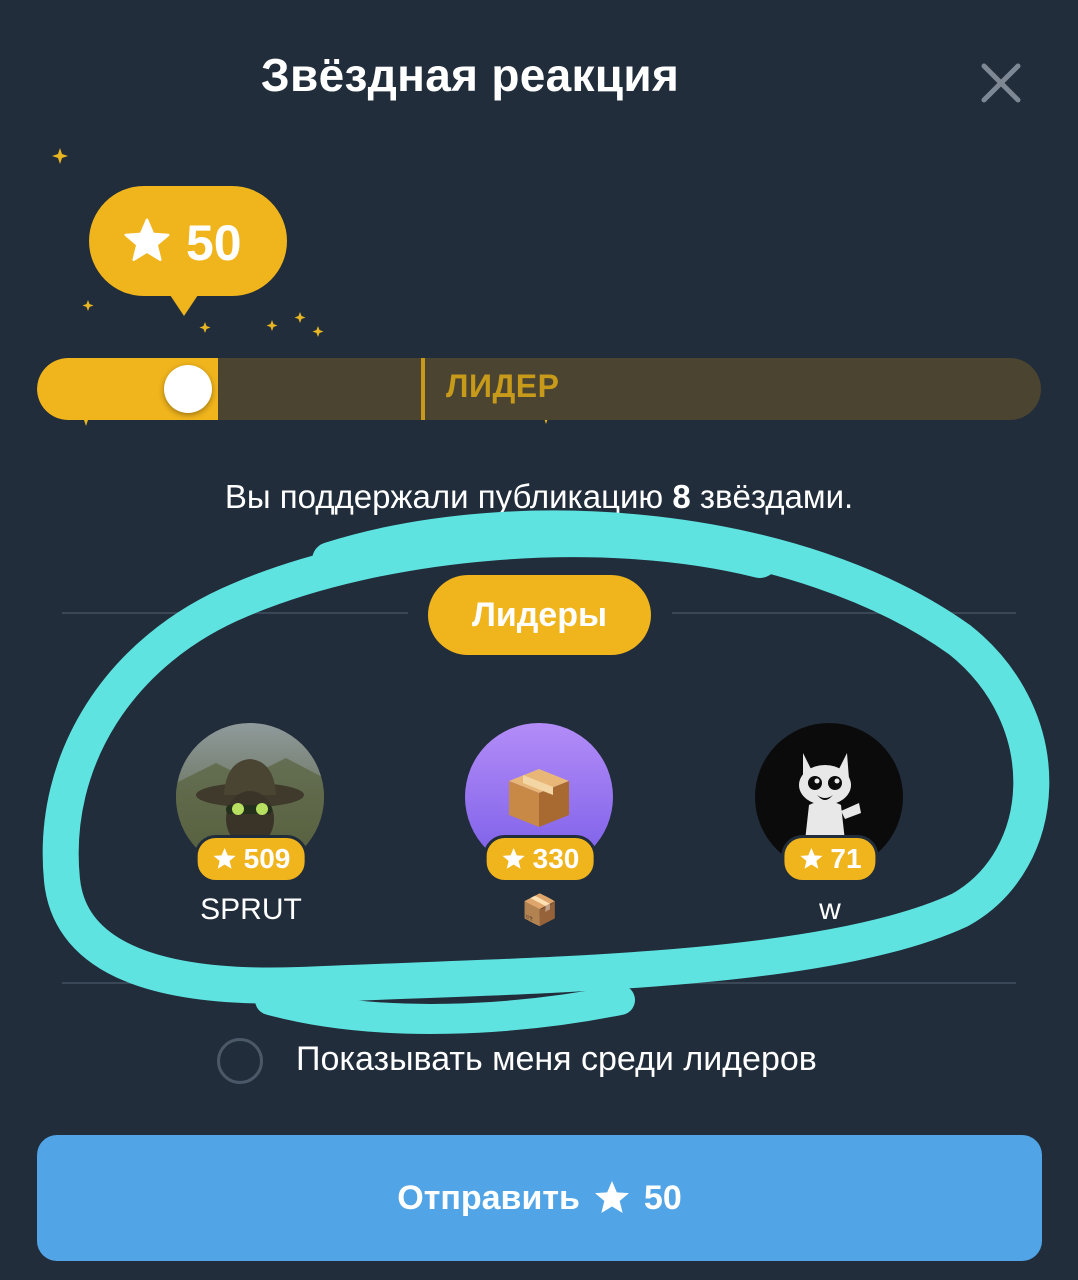 This screenshot has height=1280, width=1078. I want to click on star-count-badge: 330, so click(540, 859).